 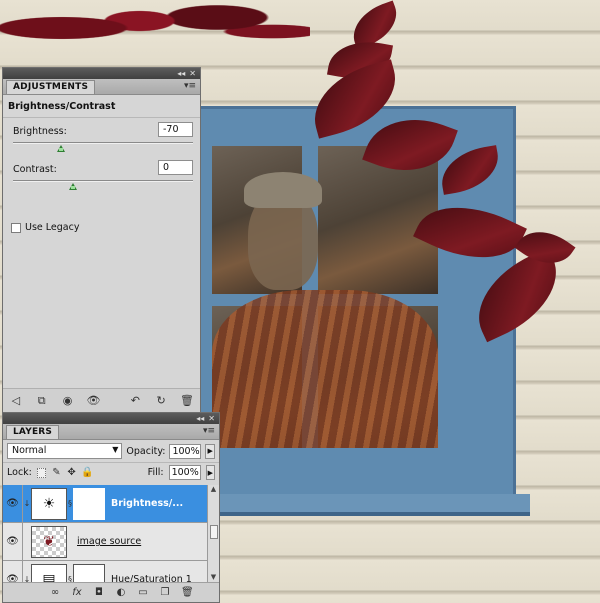 I want to click on brightness-input: -70, so click(x=175, y=129).